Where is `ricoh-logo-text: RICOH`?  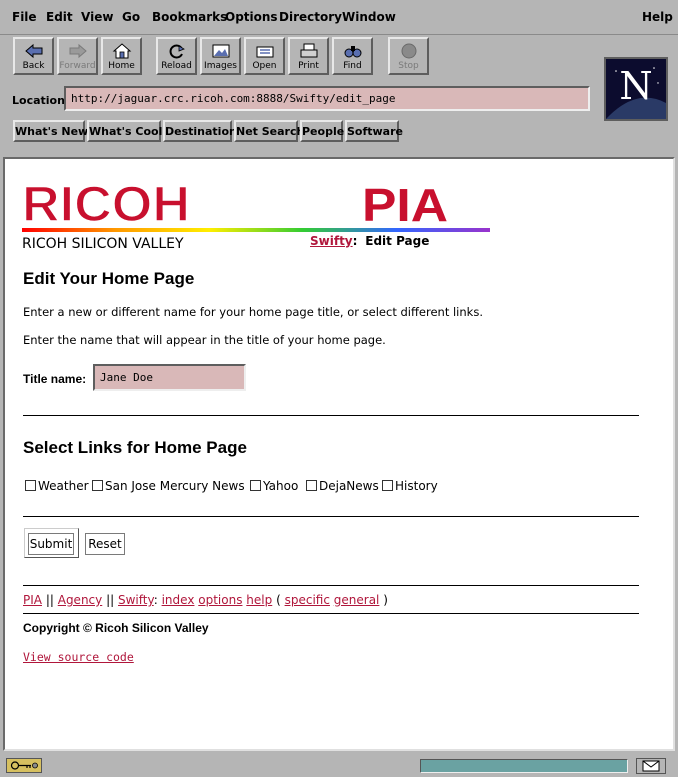
ricoh-logo-text: RICOH is located at coordinates (106, 202).